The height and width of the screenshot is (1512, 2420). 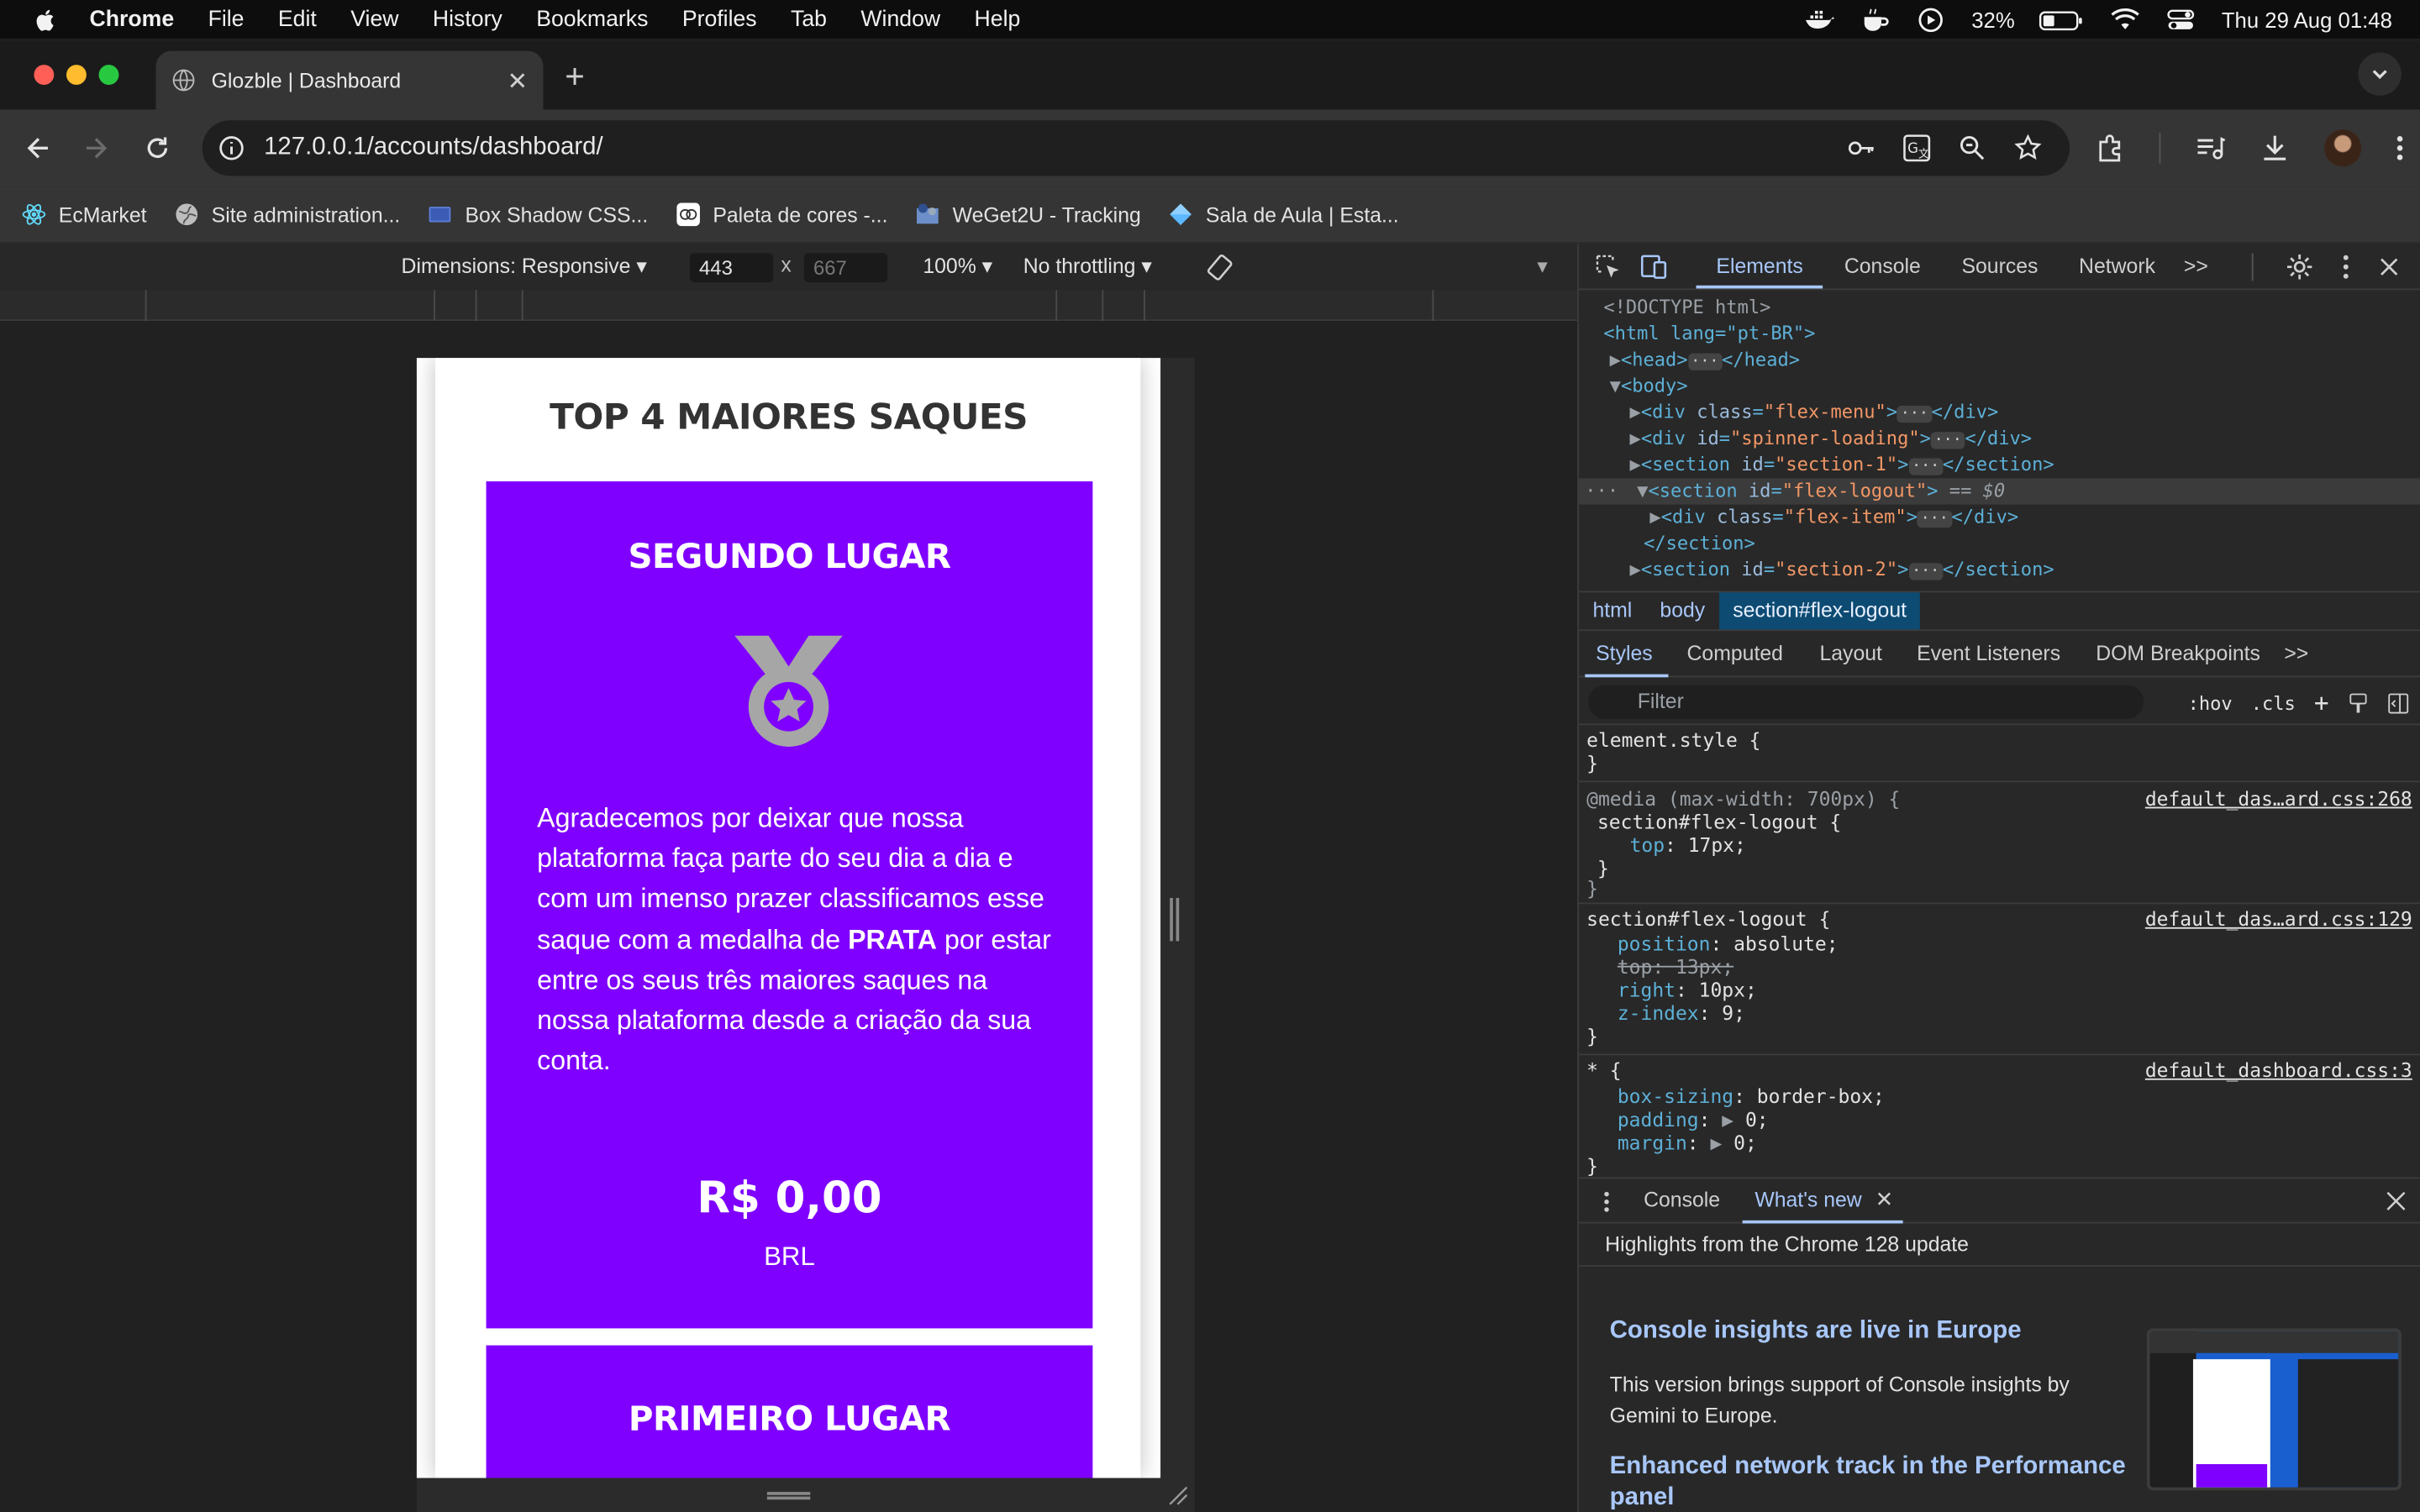 What do you see at coordinates (1606, 1201) in the screenshot?
I see `drawer-menu-icon` at bounding box center [1606, 1201].